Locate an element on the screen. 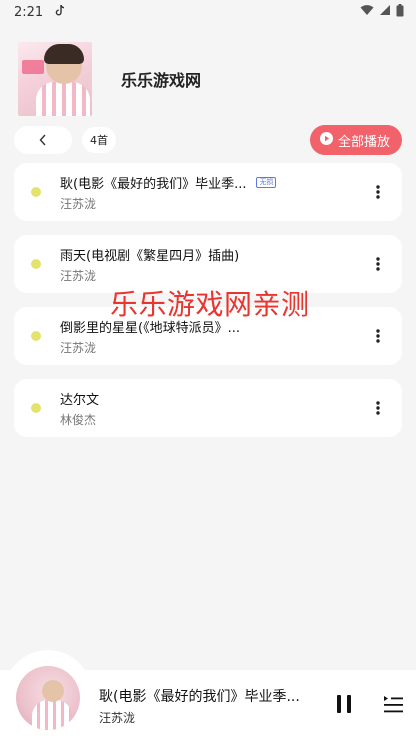  song-row: 达尔文 林俊杰 is located at coordinates (208, 408).